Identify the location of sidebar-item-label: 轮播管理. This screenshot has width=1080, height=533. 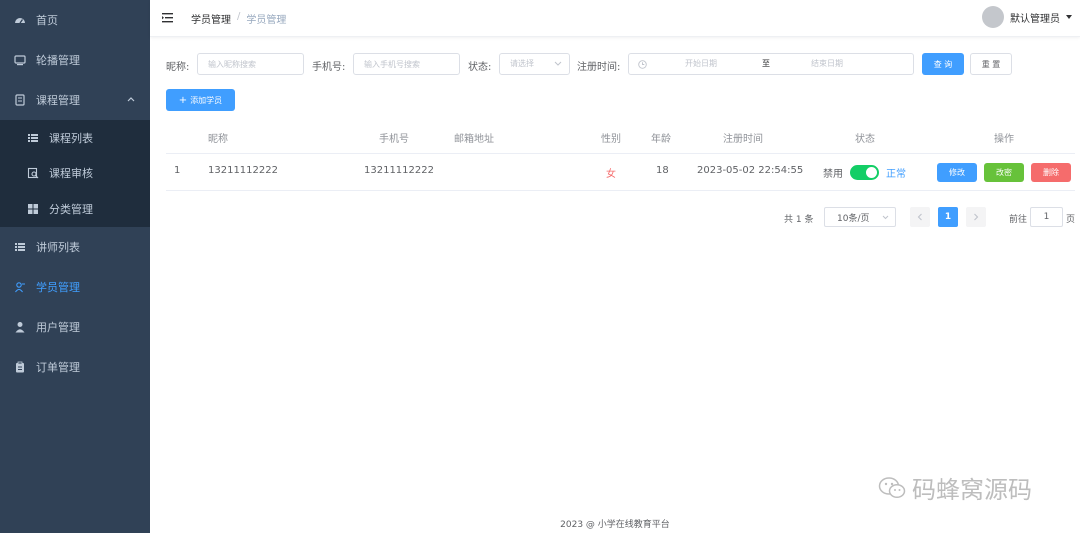
(58, 60).